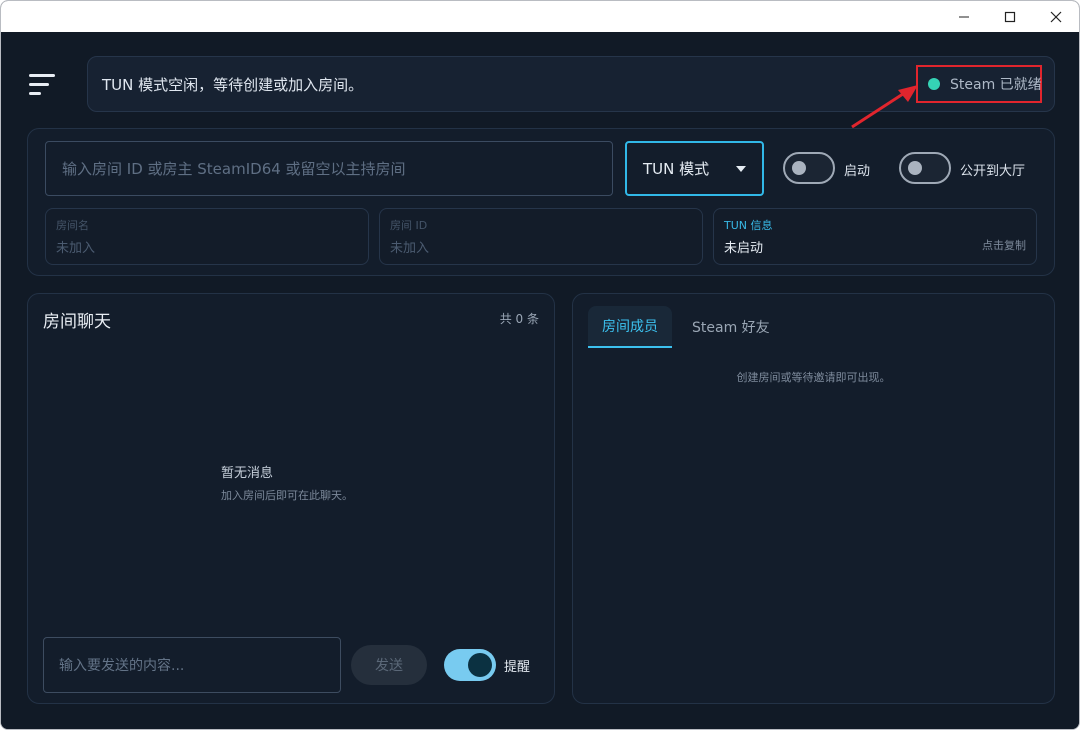 Image resolution: width=1080 pixels, height=730 pixels. Describe the element at coordinates (630, 327) in the screenshot. I see `tab-room-members: 房间成员` at that location.